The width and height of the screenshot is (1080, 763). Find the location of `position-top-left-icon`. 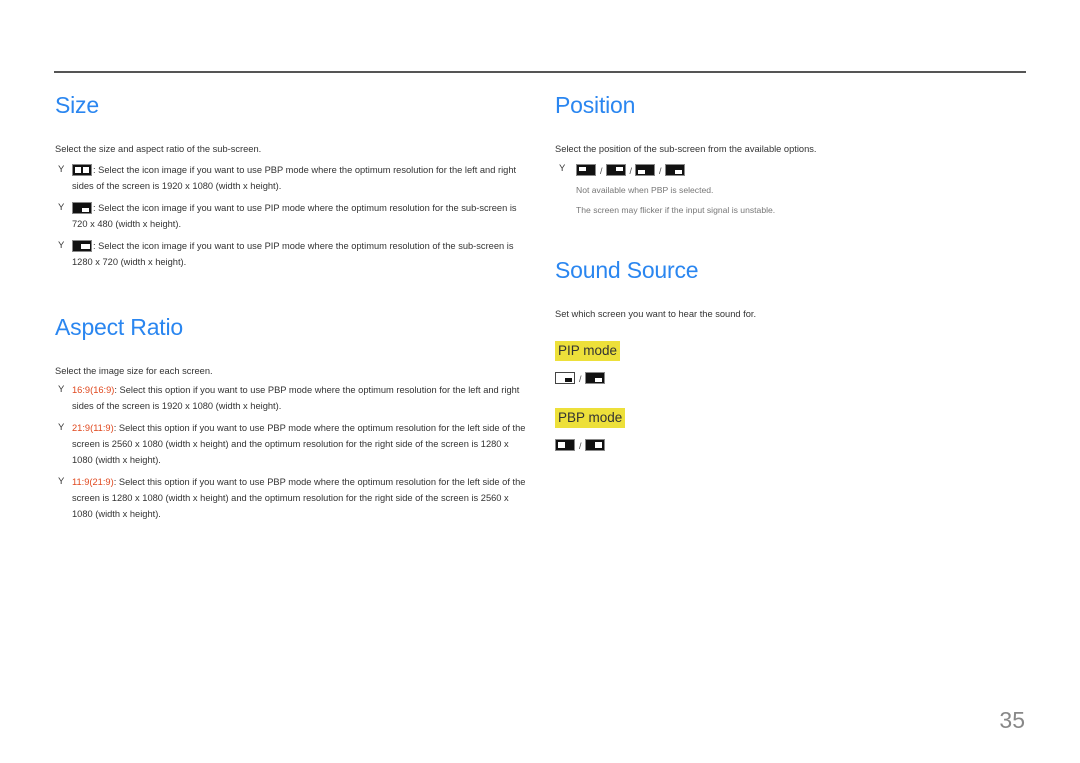

position-top-left-icon is located at coordinates (586, 170).